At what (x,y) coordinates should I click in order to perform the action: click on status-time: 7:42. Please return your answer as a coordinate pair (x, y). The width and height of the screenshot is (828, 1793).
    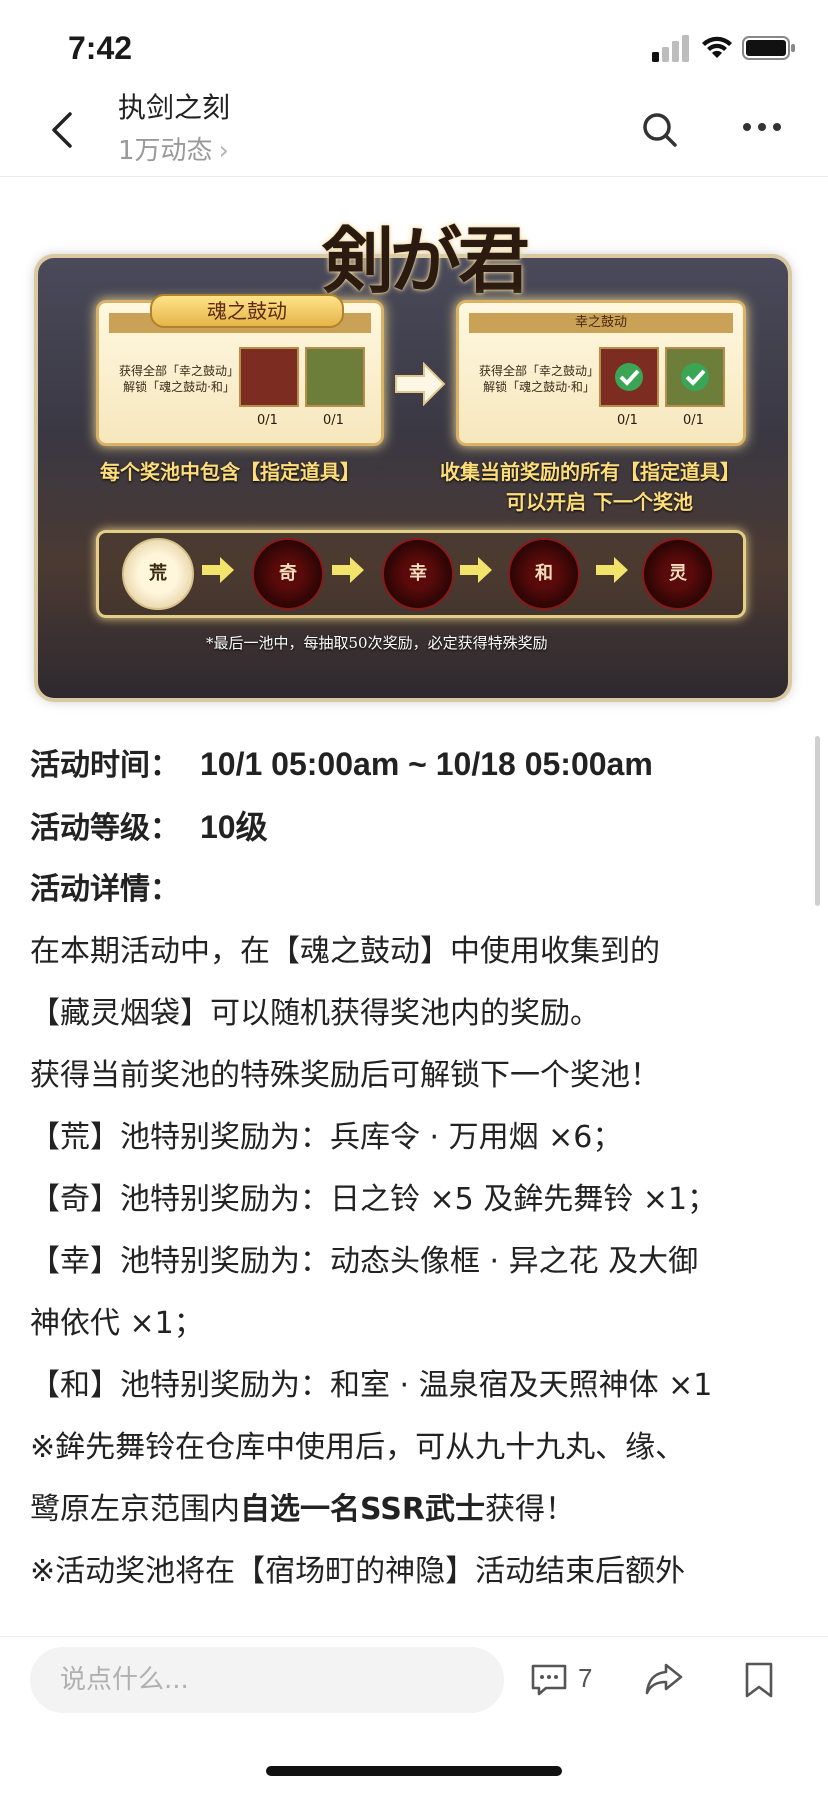
    Looking at the image, I should click on (100, 48).